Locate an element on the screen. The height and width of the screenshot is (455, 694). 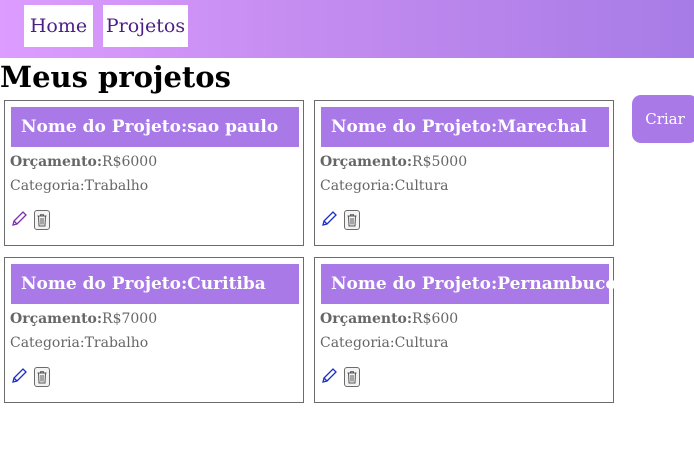
project-card-title: Nome do Projeto: sao paulo is located at coordinates (155, 127).